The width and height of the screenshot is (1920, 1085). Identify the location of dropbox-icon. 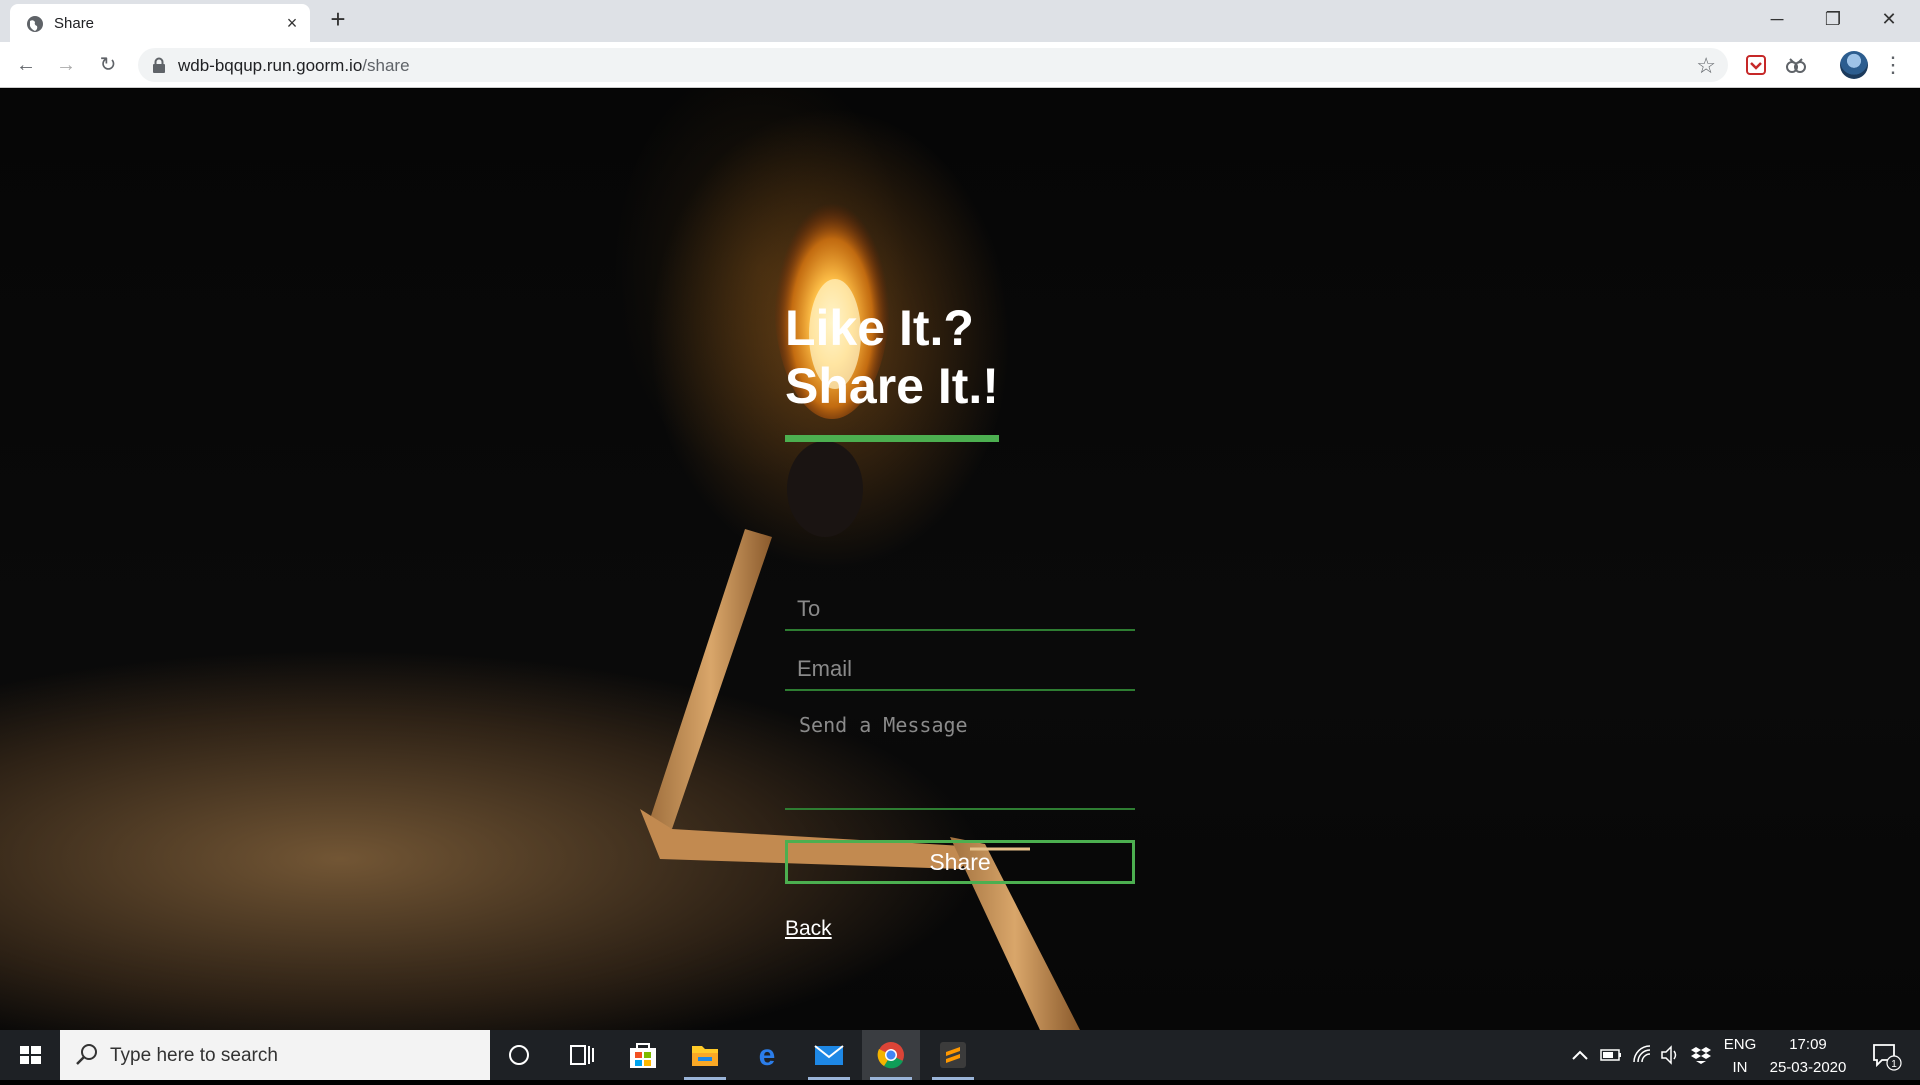
(1701, 1055).